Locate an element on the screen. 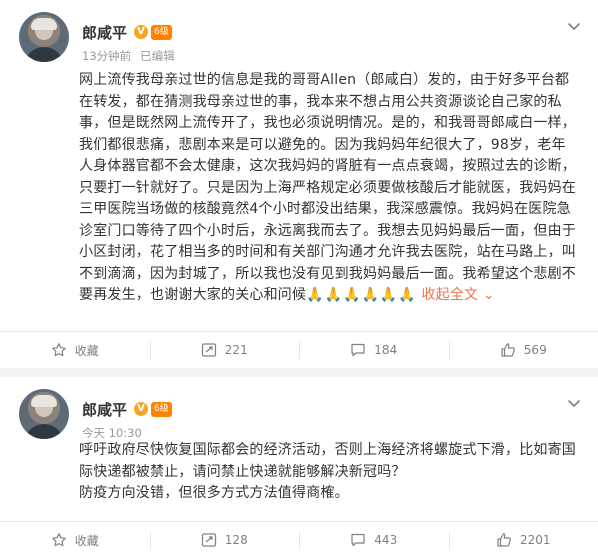  action-bar: 收藏 128 443 2201 is located at coordinates (299, 539).